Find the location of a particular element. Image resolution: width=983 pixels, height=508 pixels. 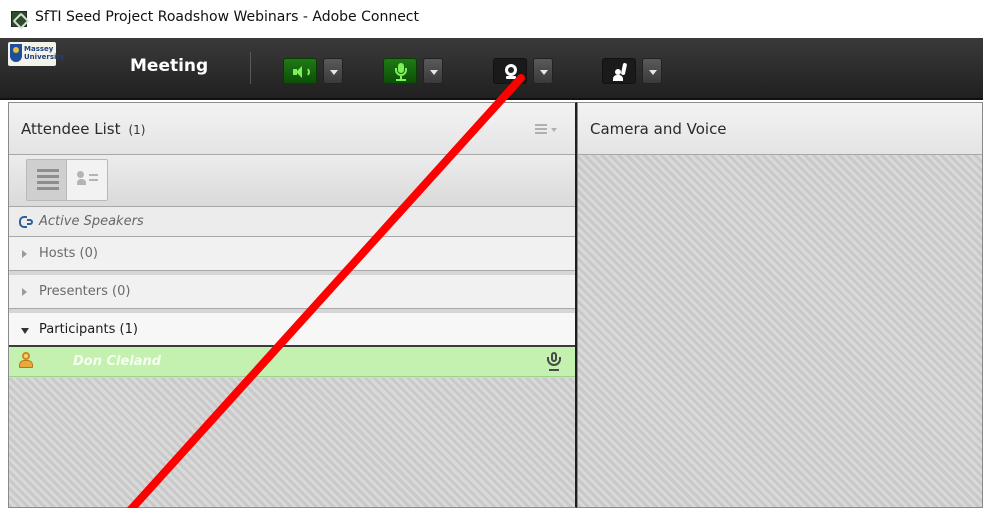

active-speakers-row: Active Speakers is located at coordinates (292, 222).